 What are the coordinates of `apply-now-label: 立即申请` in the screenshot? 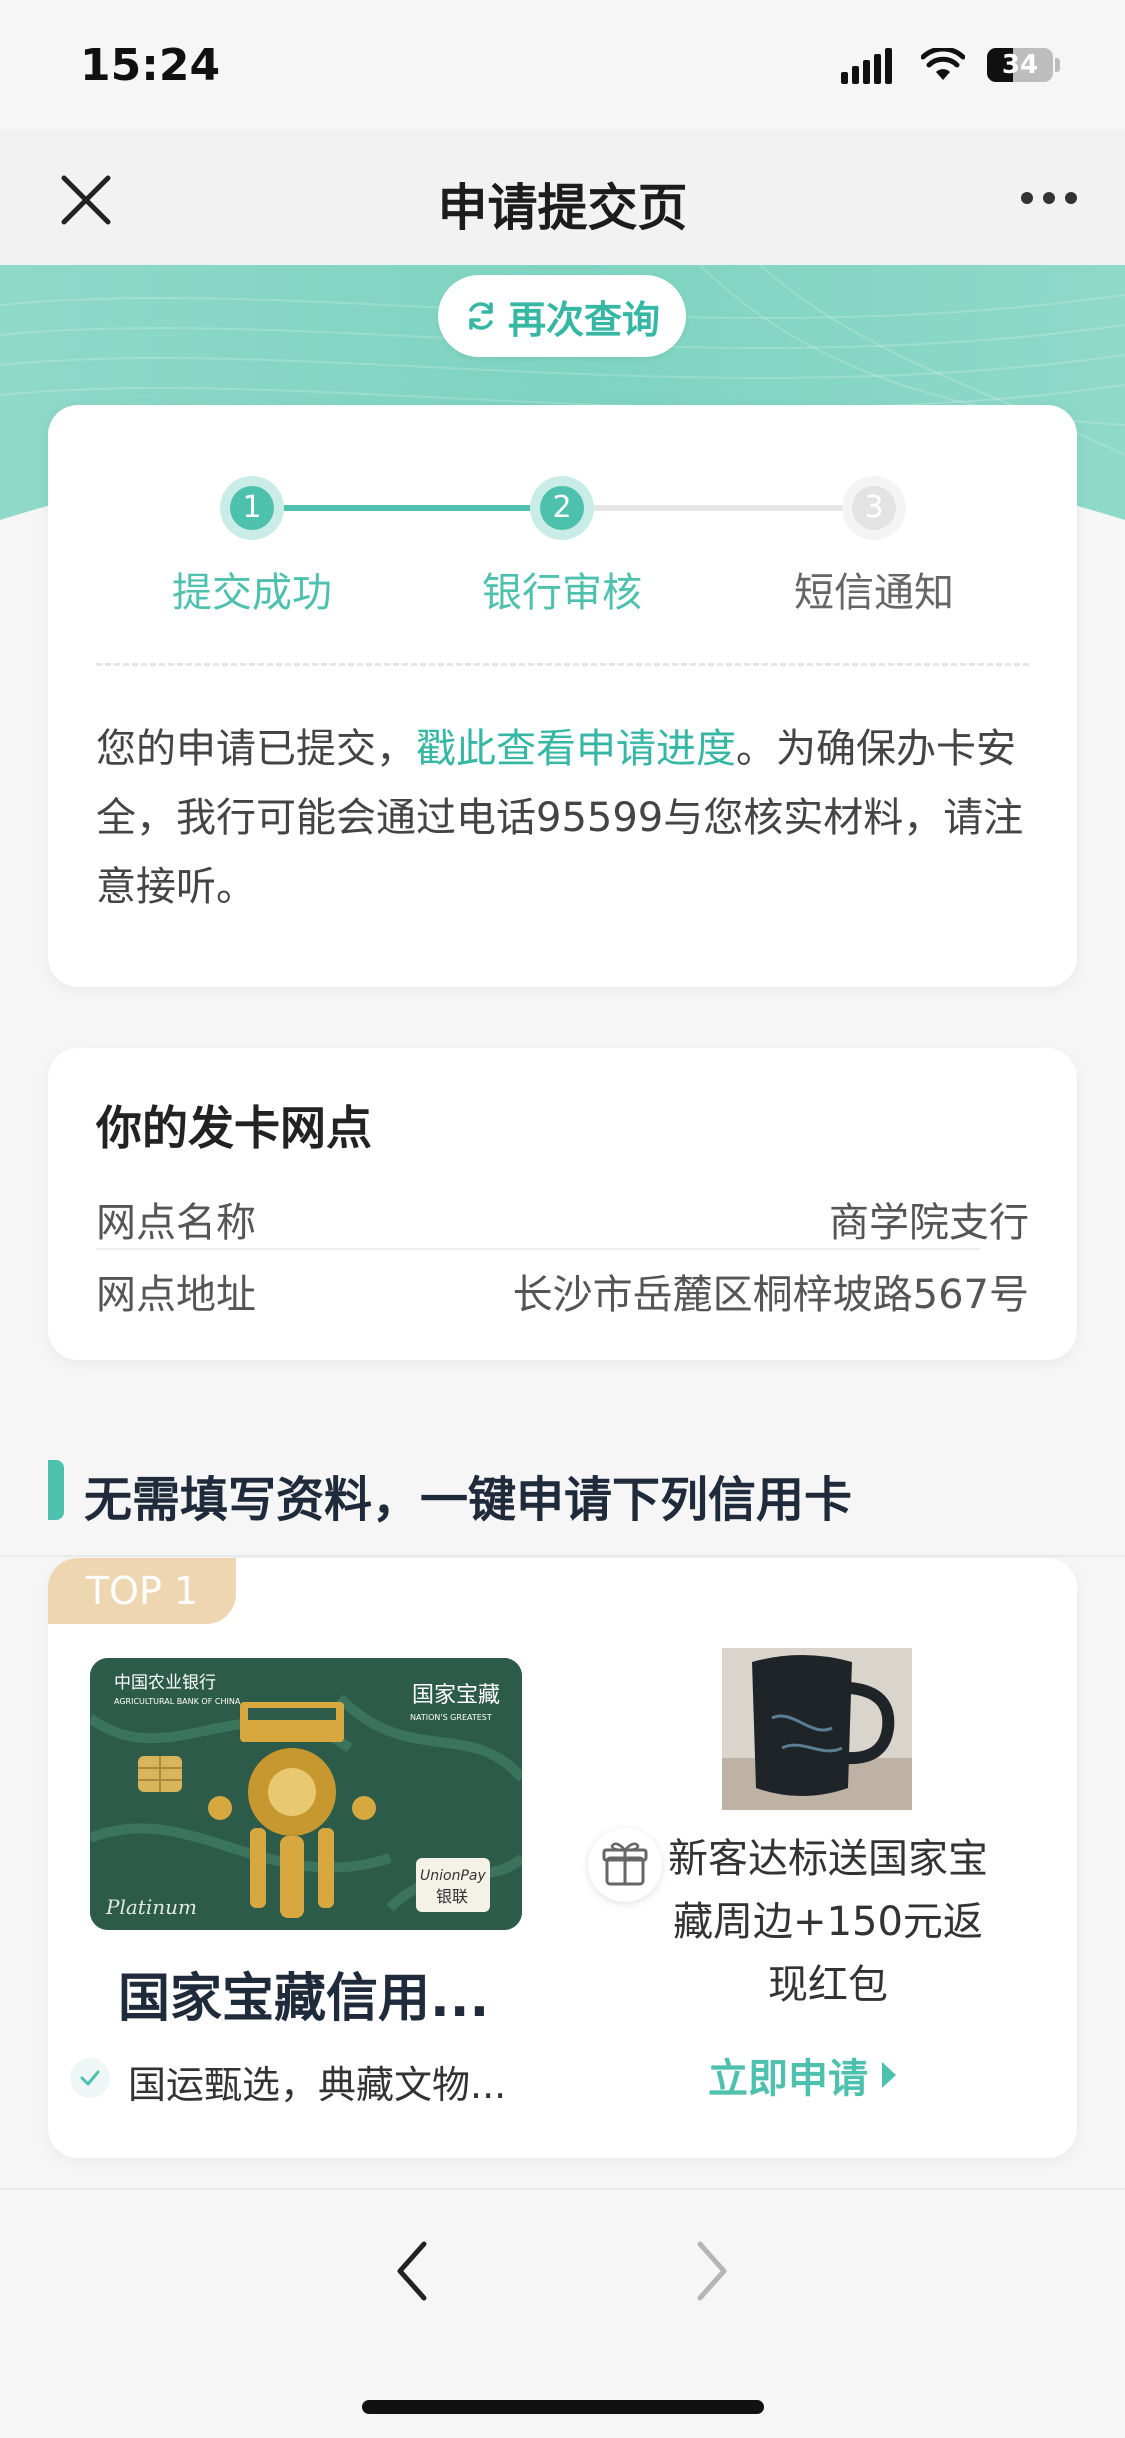 It's located at (788, 2079).